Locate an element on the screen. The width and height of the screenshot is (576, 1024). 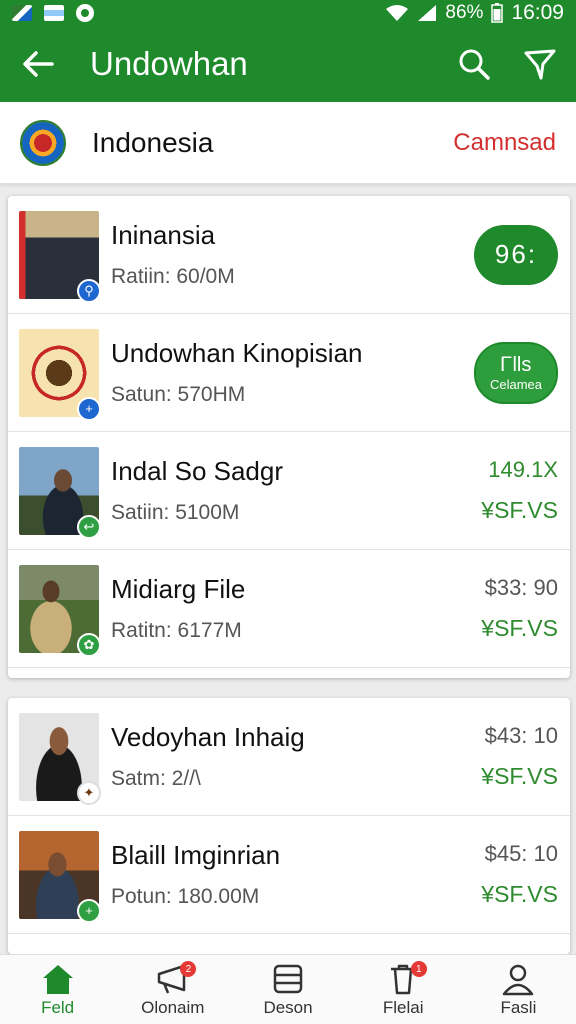
page-title: Undowhan is located at coordinates (169, 63).